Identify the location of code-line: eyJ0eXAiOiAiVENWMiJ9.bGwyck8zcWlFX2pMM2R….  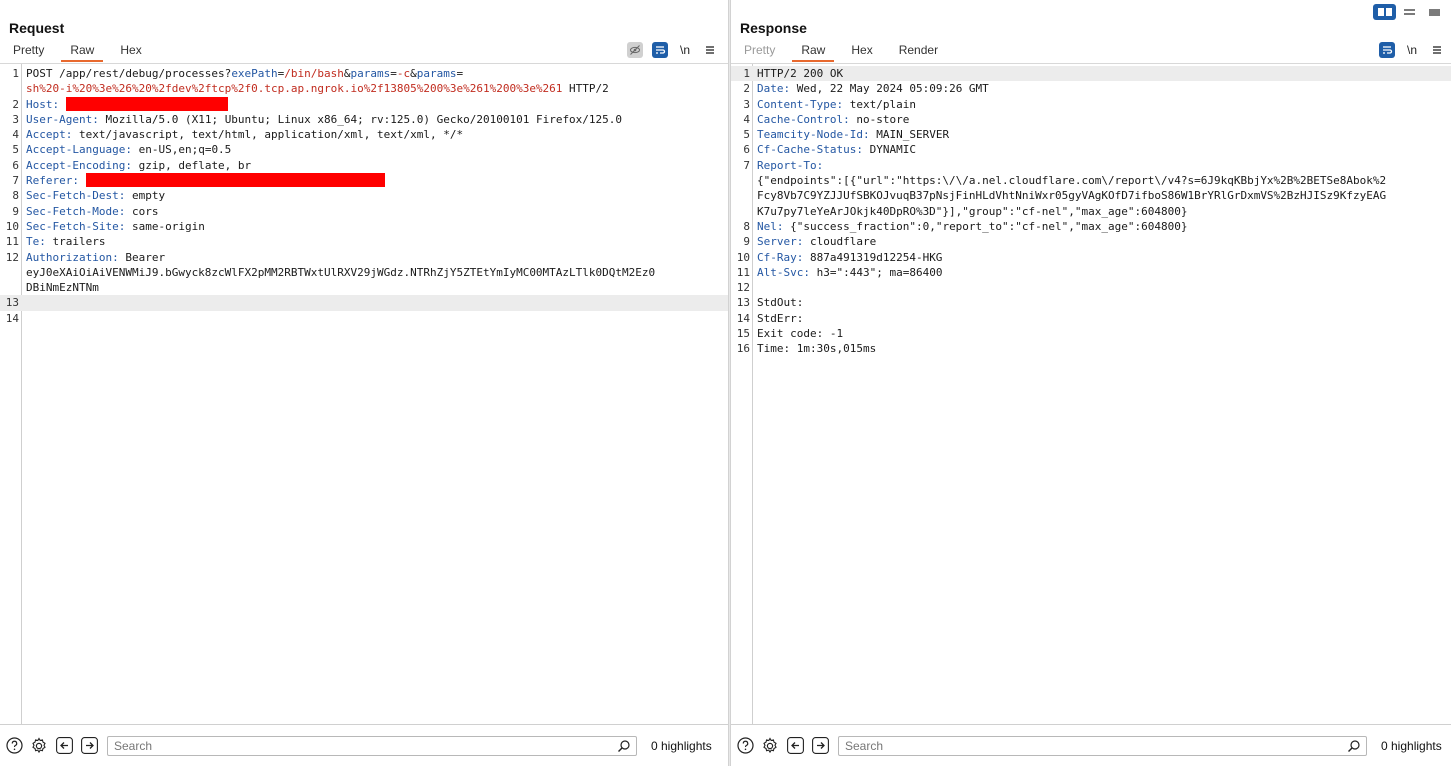
(364, 272).